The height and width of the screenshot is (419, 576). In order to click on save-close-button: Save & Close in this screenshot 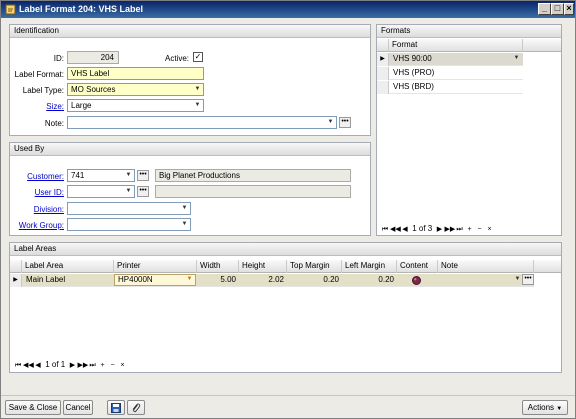, I will do `click(33, 407)`.